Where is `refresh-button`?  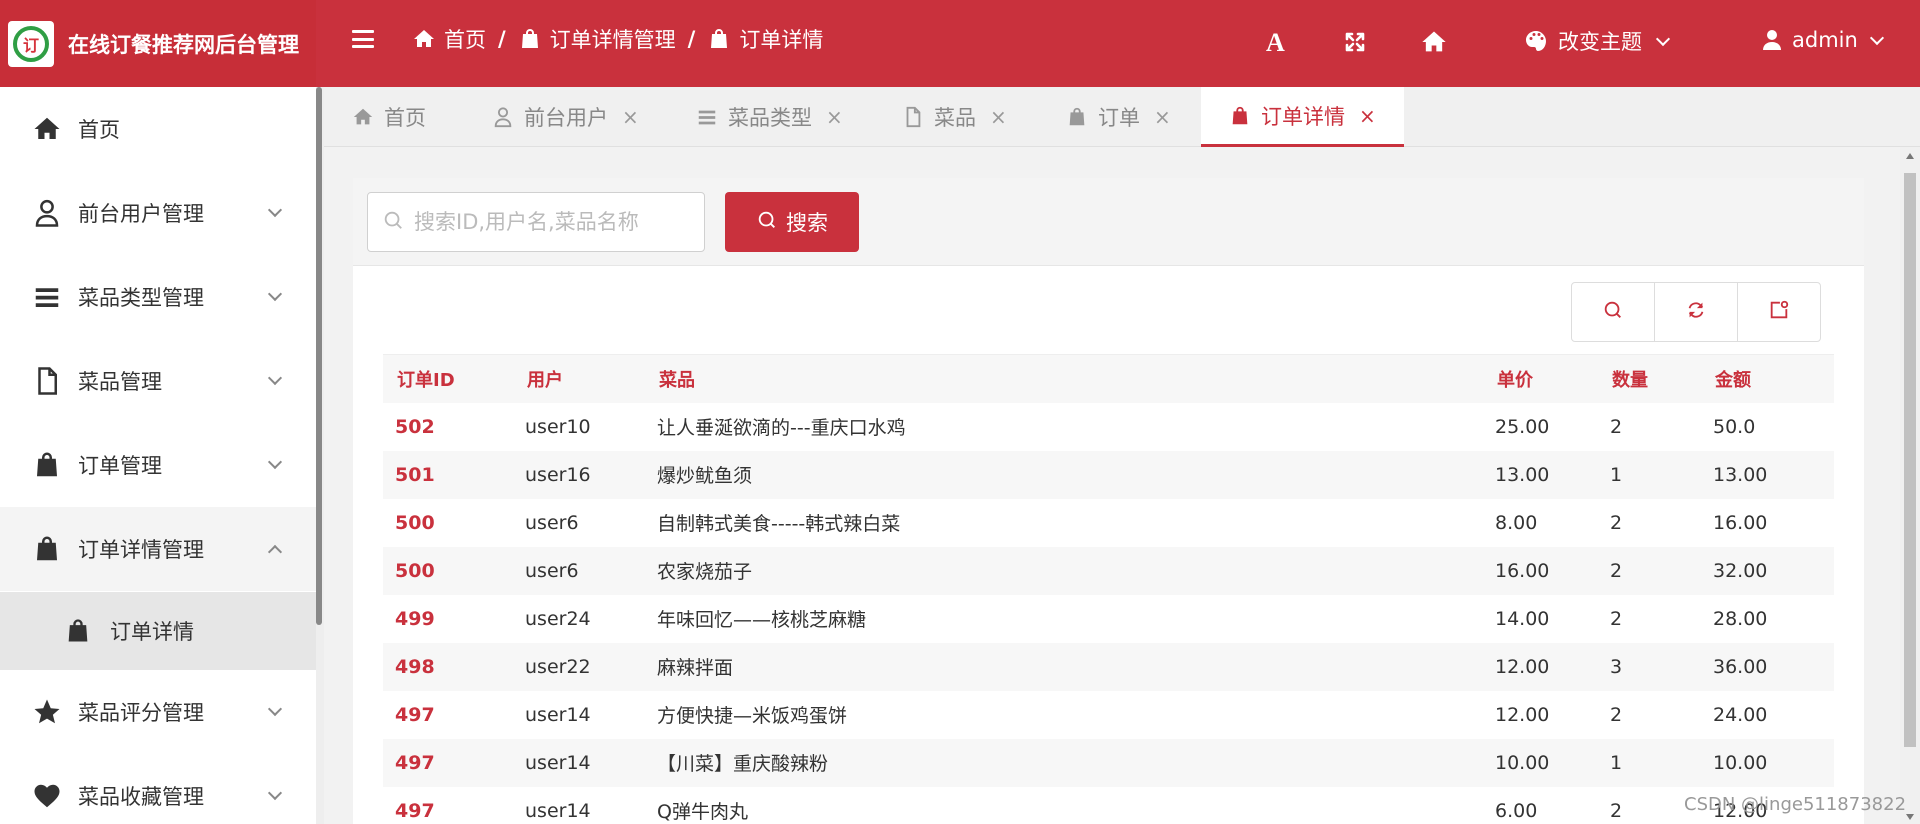
refresh-button is located at coordinates (1696, 312).